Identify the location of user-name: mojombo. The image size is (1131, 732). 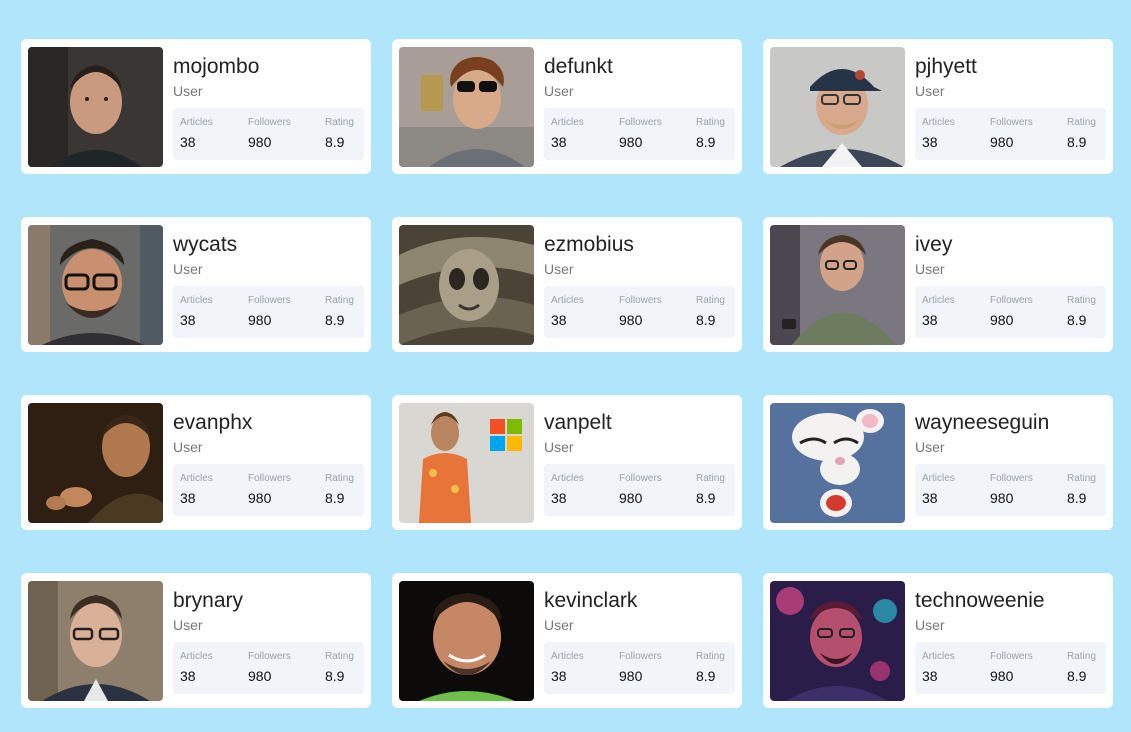
(268, 67).